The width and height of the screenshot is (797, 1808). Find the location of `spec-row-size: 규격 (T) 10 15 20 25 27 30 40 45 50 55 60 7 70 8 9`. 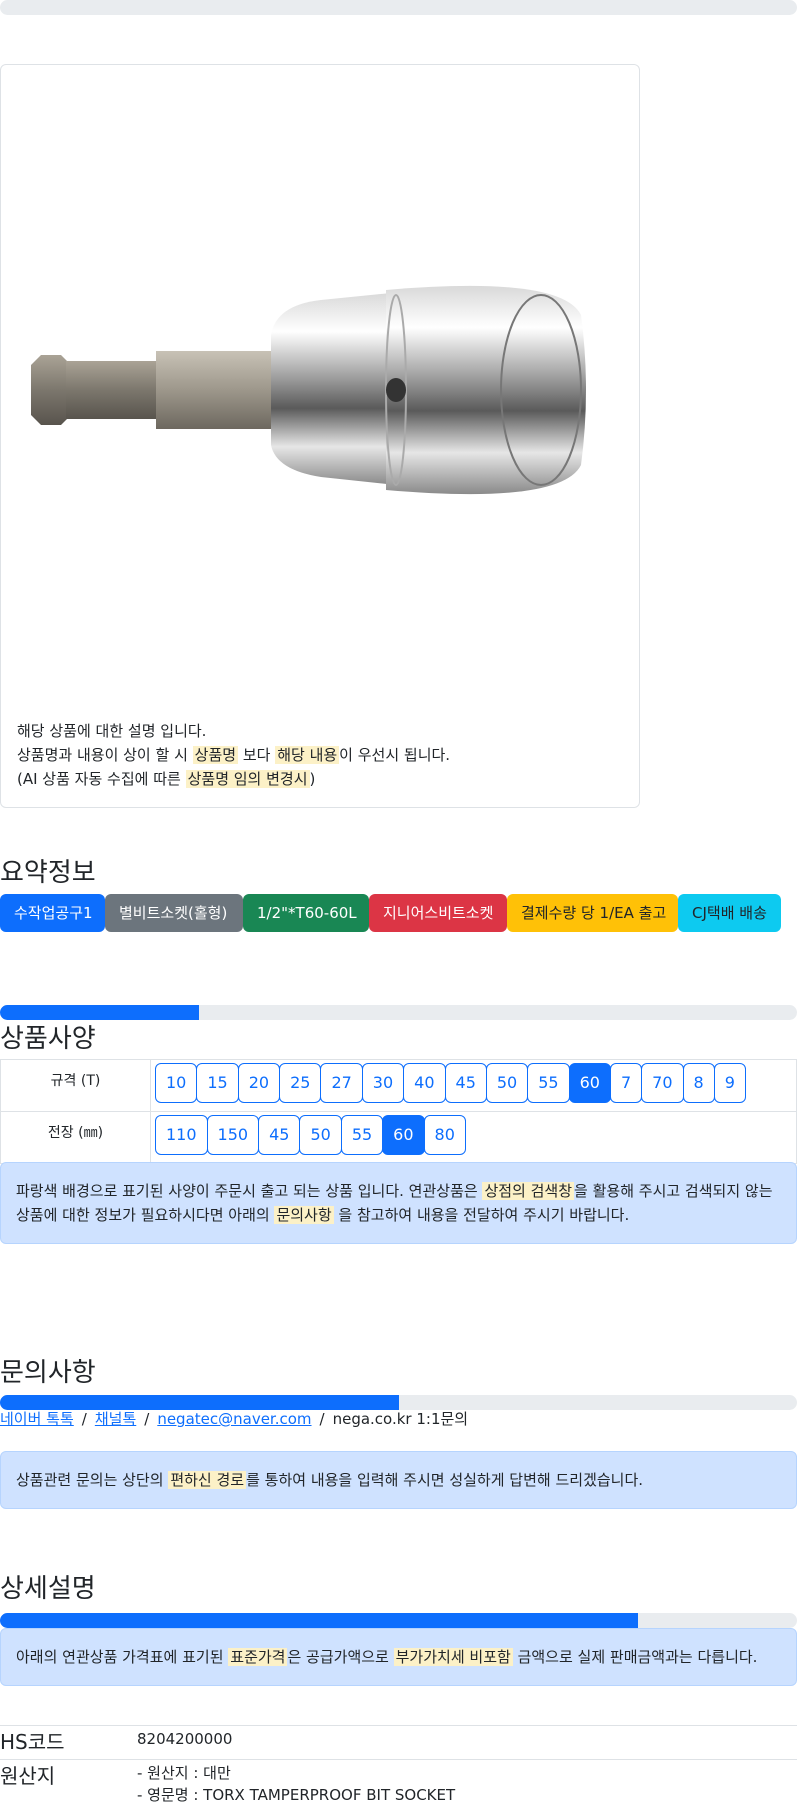

spec-row-size: 규격 (T) 10 15 20 25 27 30 40 45 50 55 60 7 70 8 9 is located at coordinates (398, 1085).